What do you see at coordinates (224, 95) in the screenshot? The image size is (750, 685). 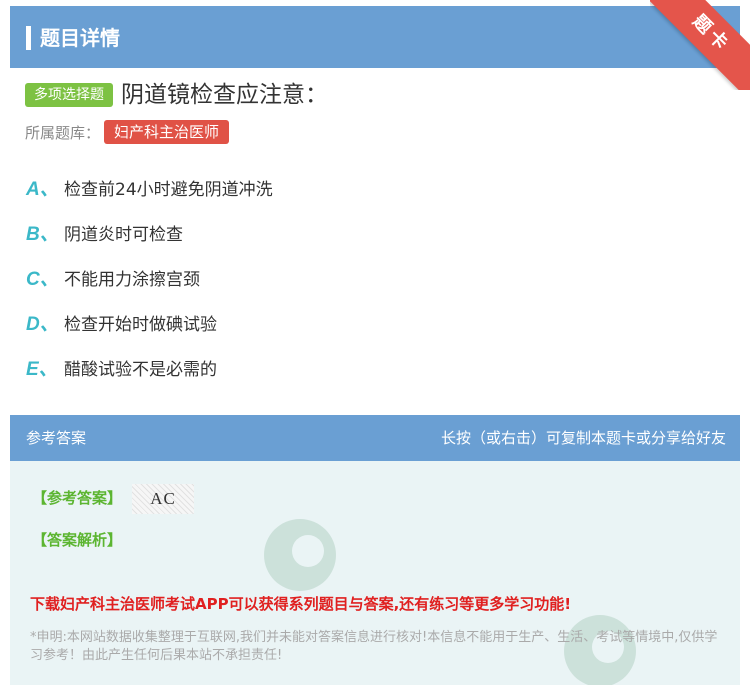 I see `question-text: 阴道镜检查应注意：` at bounding box center [224, 95].